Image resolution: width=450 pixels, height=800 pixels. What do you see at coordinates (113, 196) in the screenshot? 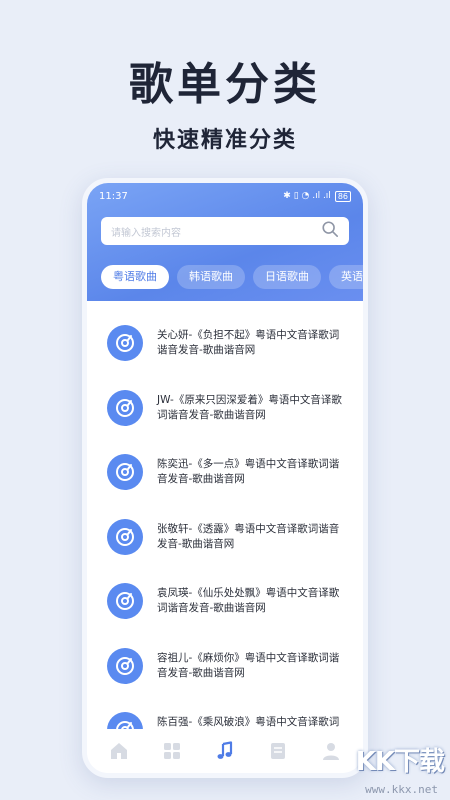
I see `status-time: 11:37` at bounding box center [113, 196].